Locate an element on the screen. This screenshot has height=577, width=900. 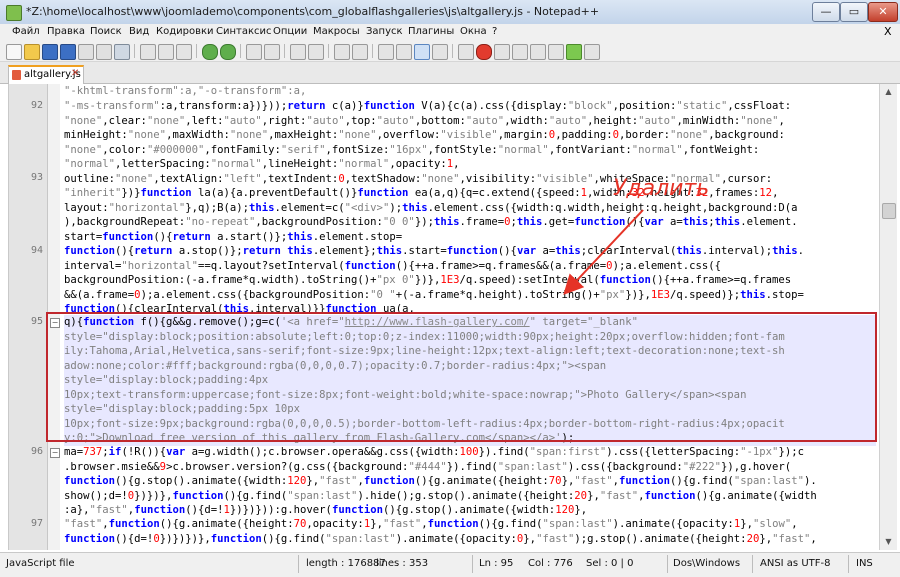
find-icon is located at coordinates (254, 52).